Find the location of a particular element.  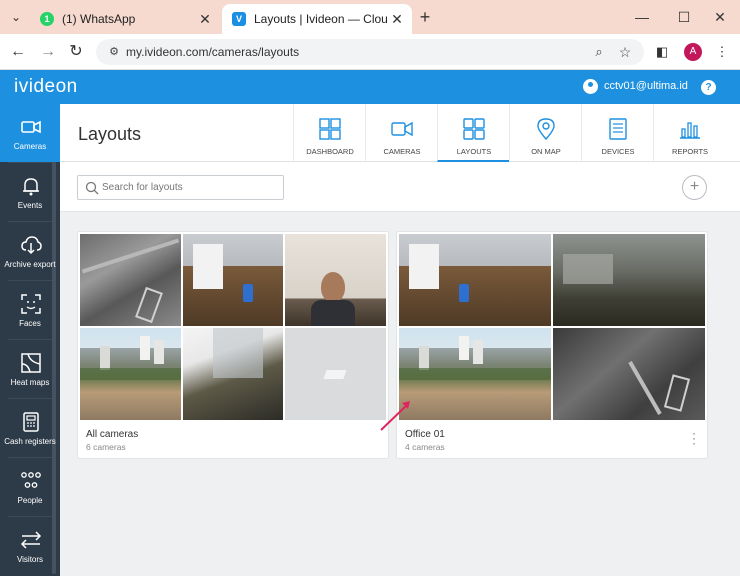

zoom-icon: ⌕ is located at coordinates (599, 52).